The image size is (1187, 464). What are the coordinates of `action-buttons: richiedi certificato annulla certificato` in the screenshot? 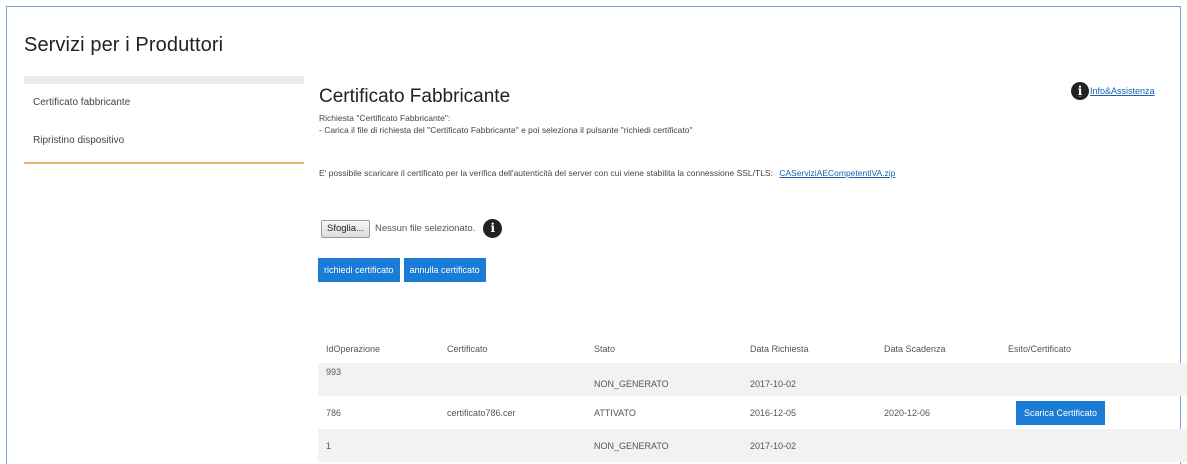 It's located at (404, 270).